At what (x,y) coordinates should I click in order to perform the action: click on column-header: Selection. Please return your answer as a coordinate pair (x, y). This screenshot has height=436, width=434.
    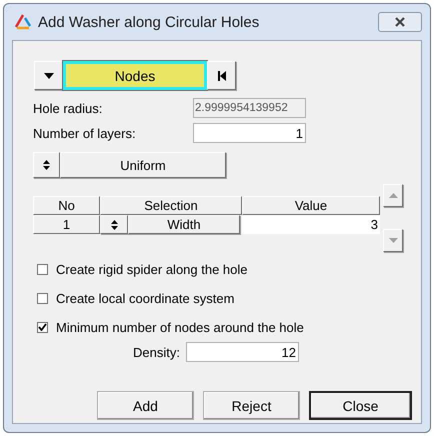
    Looking at the image, I should click on (171, 205).